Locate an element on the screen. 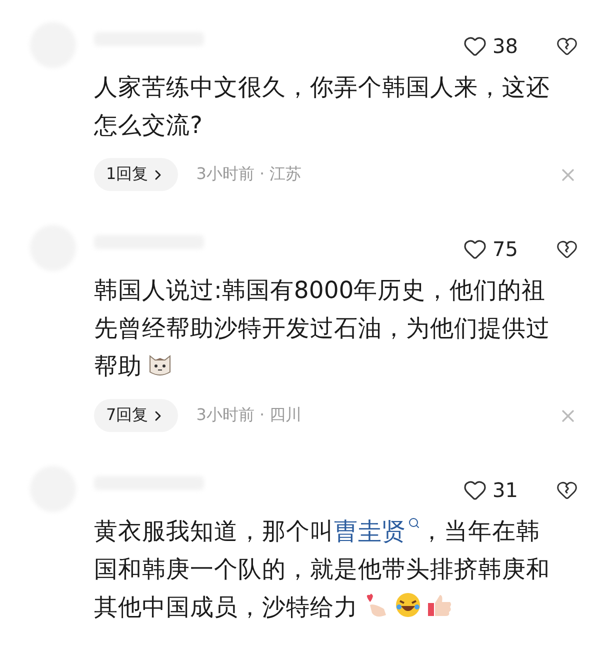  comment-text: 人家苦练中文很久，你弄个韩国人来，这还怎么交流? is located at coordinates (322, 106).